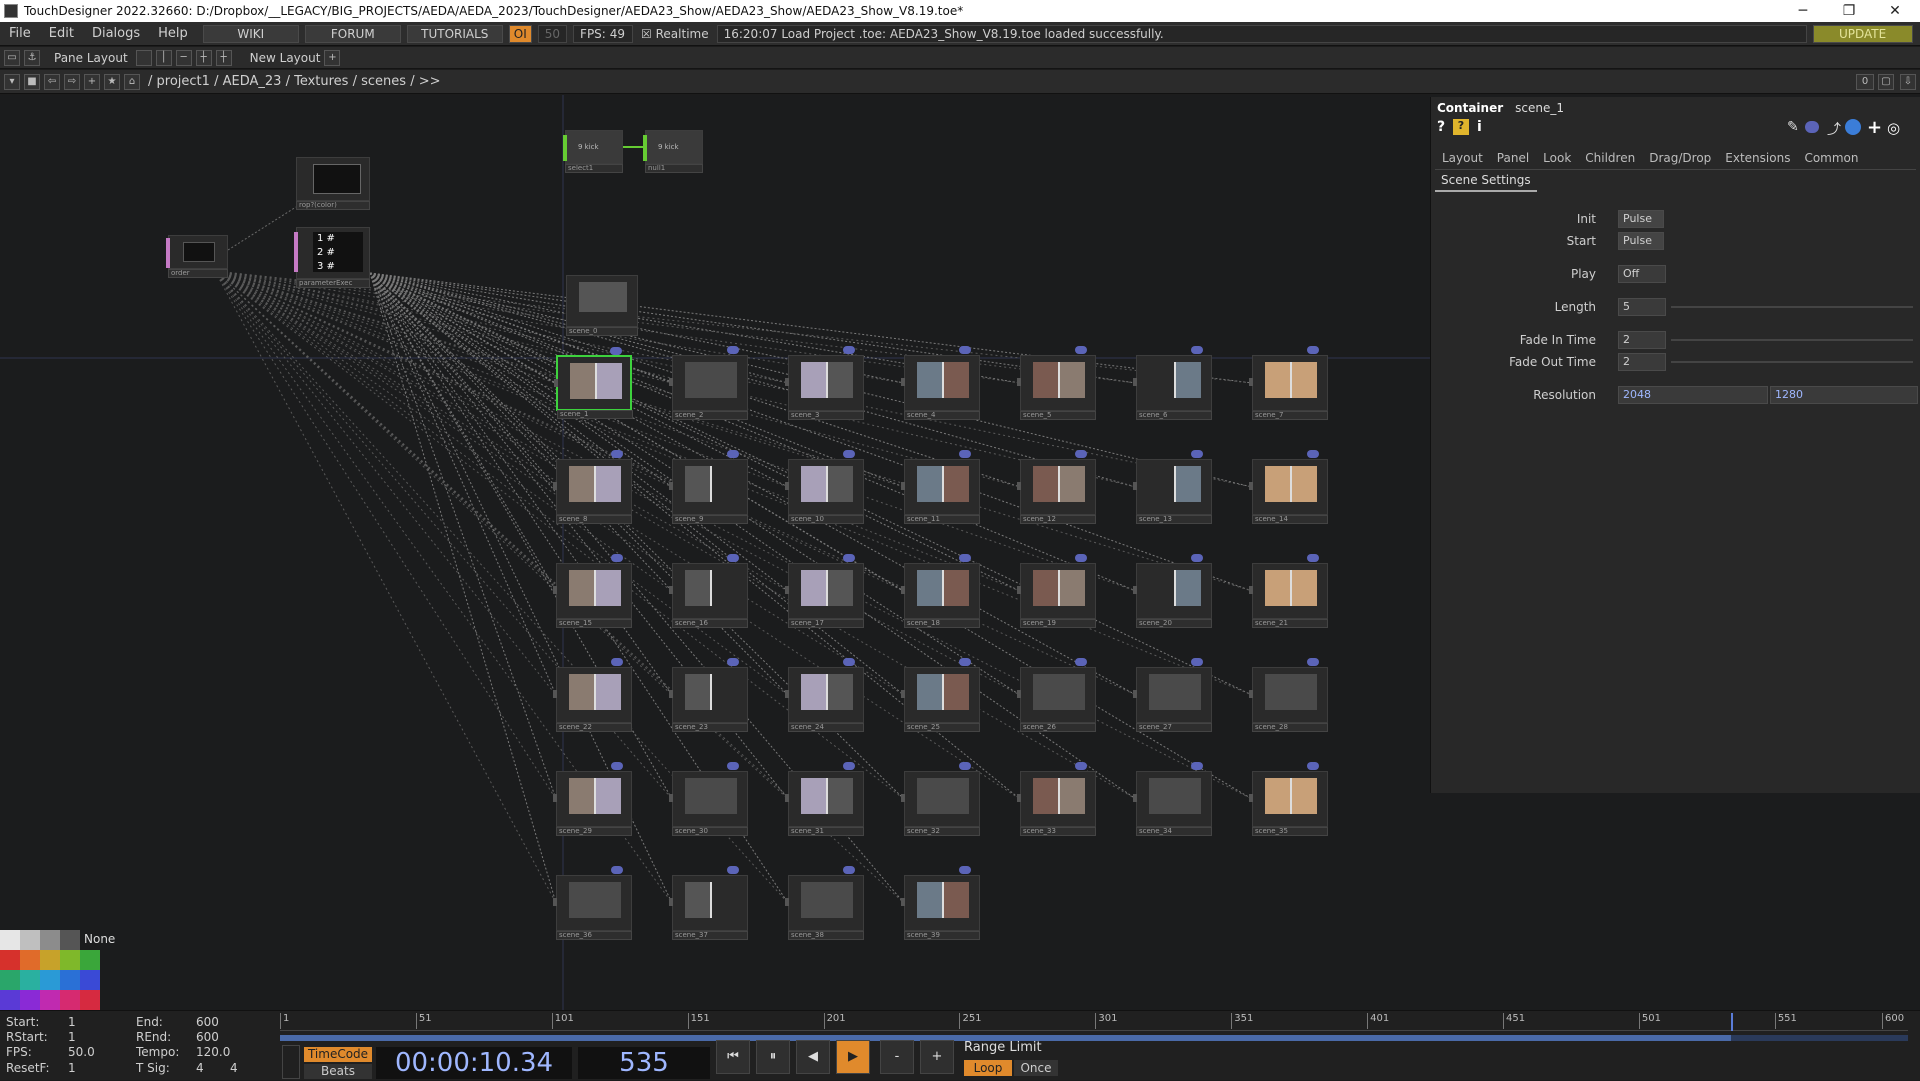  What do you see at coordinates (1853, 127) in the screenshot?
I see `python-icon` at bounding box center [1853, 127].